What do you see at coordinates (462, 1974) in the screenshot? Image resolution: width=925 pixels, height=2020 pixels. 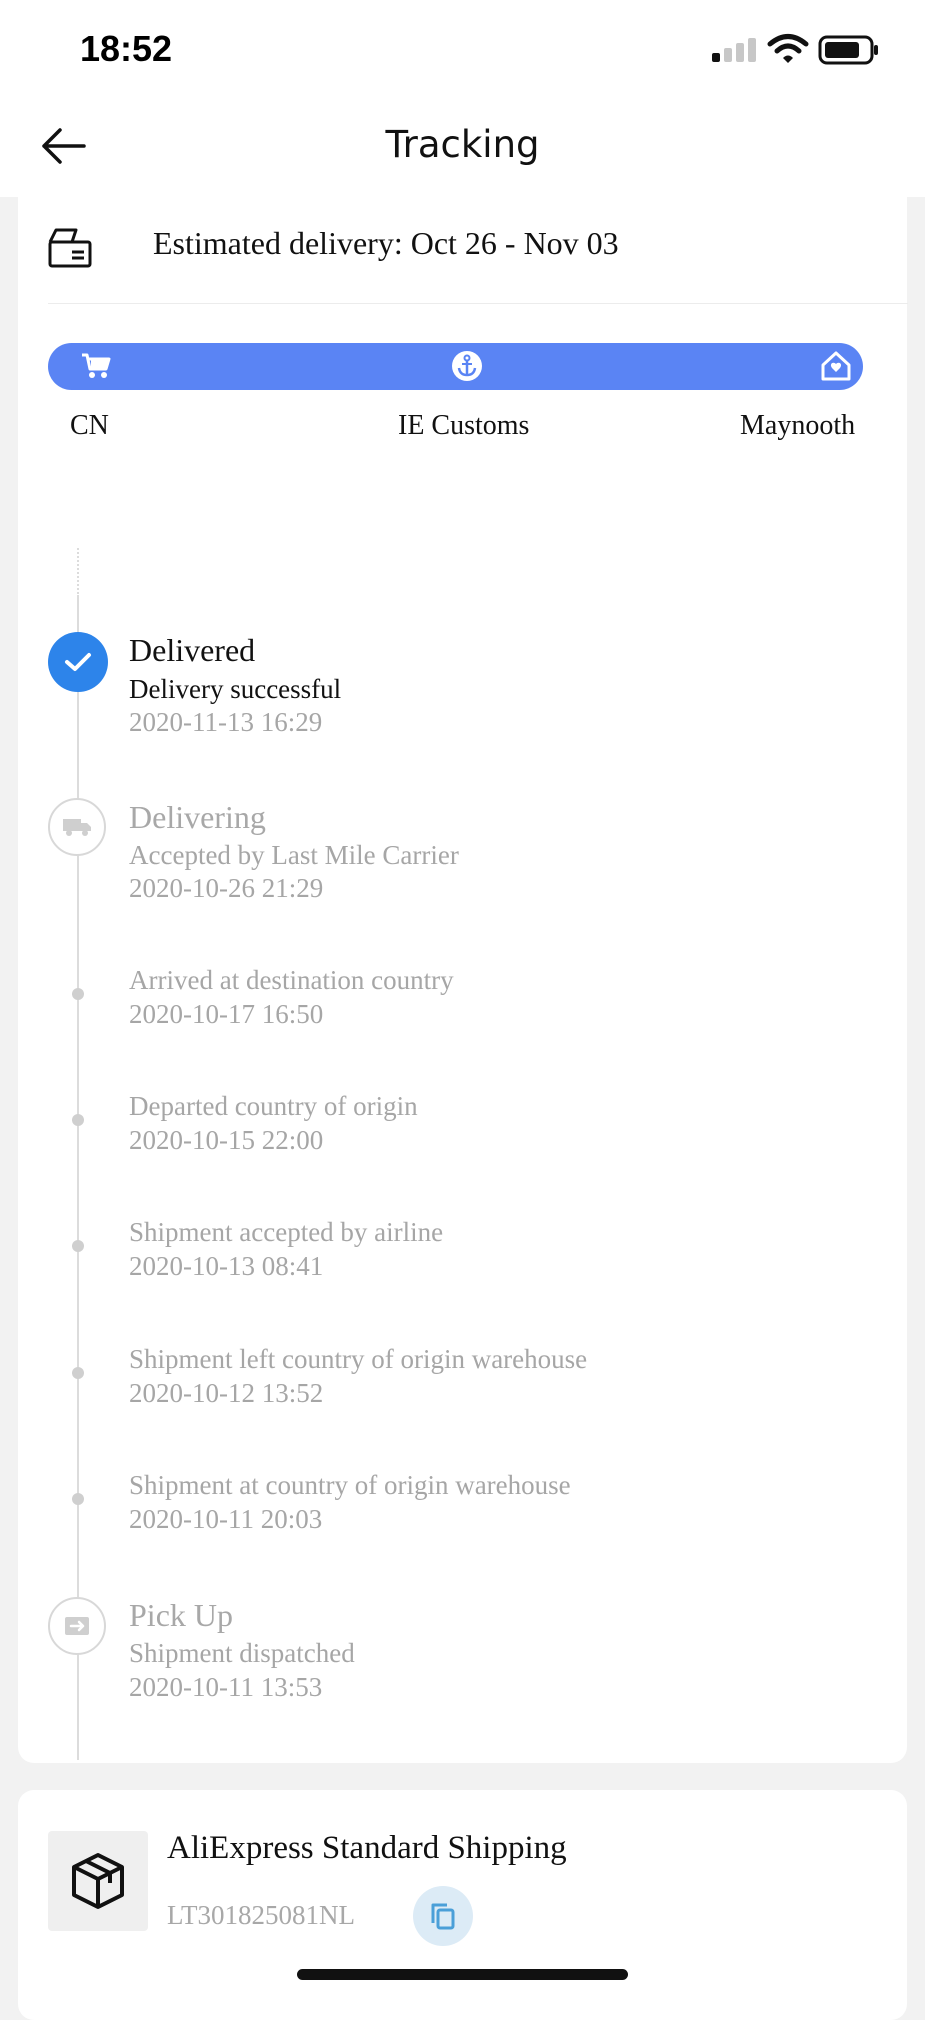 I see `home-indicator` at bounding box center [462, 1974].